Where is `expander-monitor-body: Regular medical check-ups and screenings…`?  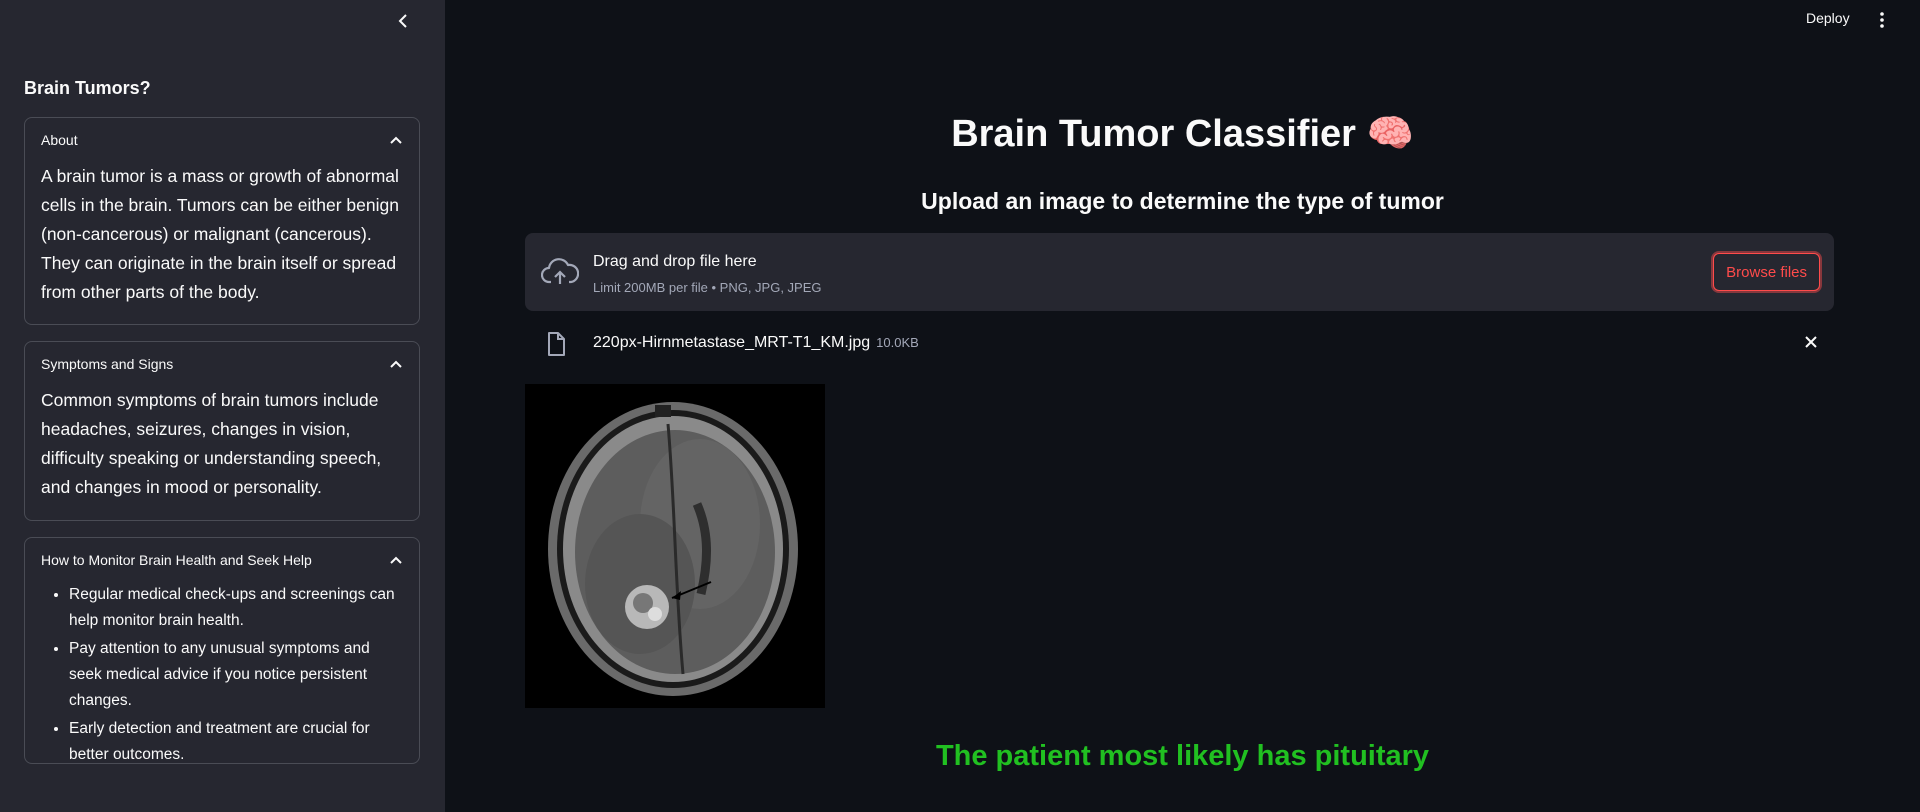 expander-monitor-body: Regular medical check-ups and screenings… is located at coordinates (222, 675).